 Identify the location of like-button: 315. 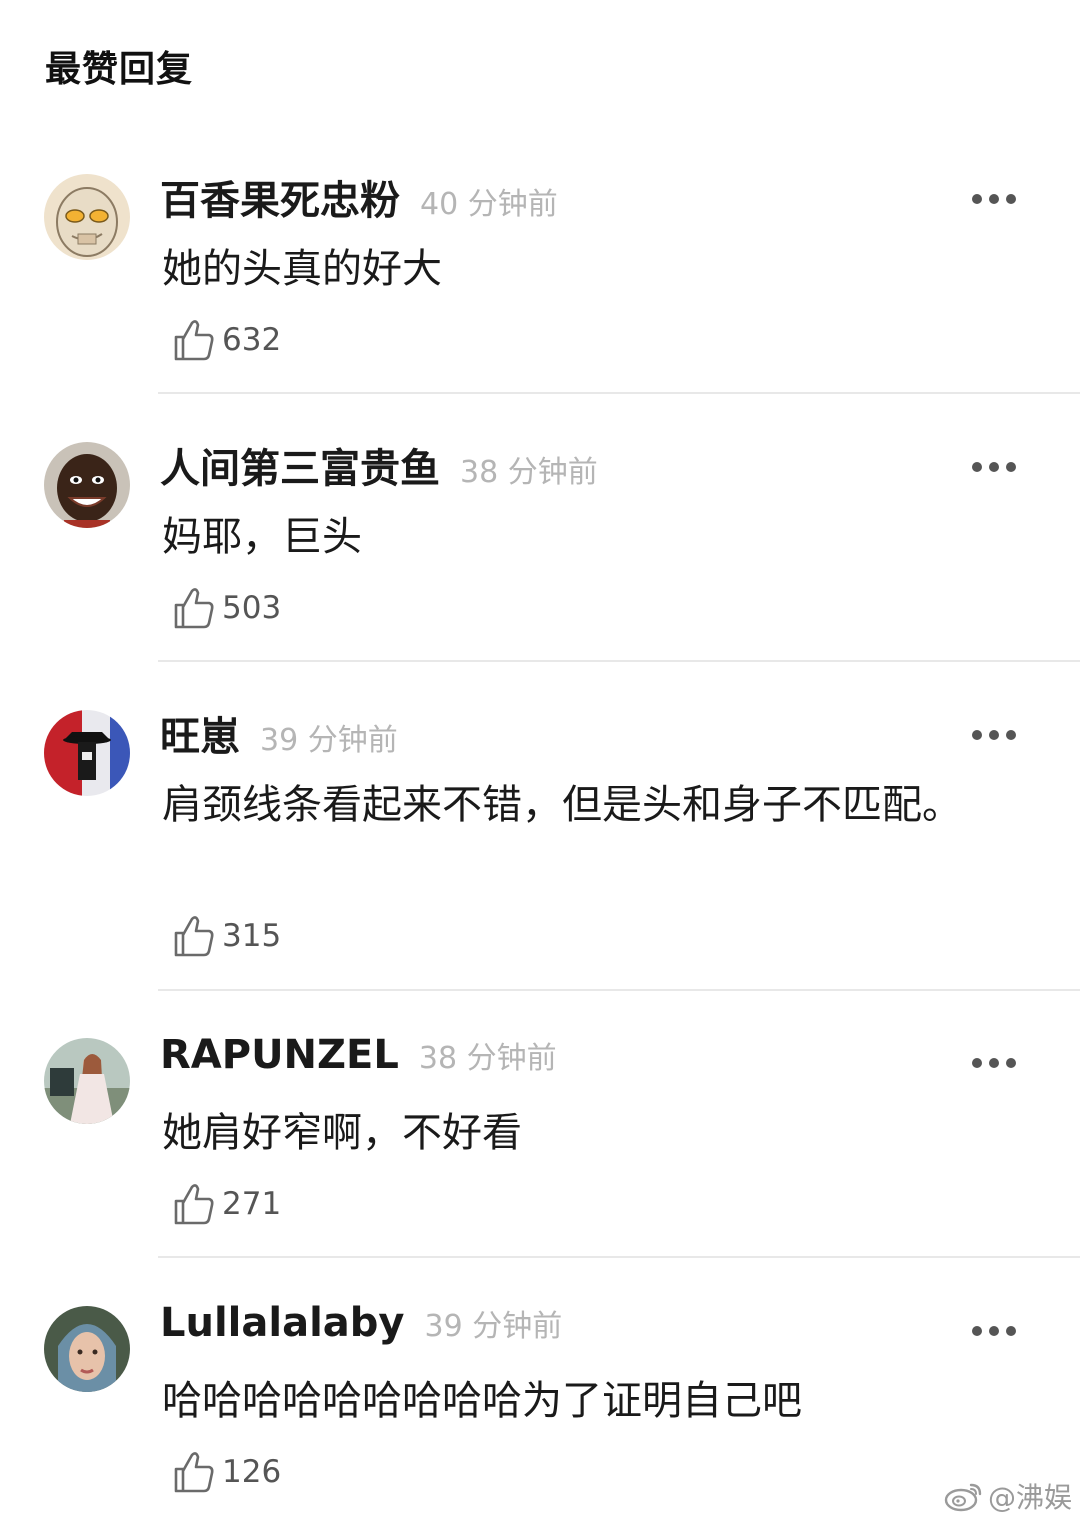
(226, 936).